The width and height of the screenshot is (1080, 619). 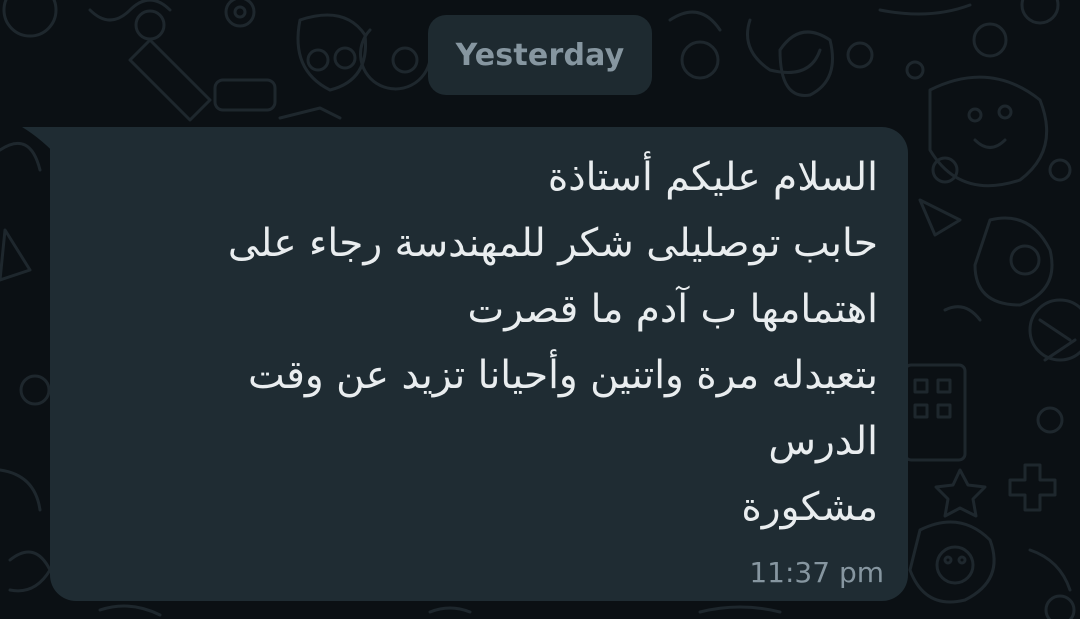 I want to click on date-separator-label: Yesterday, so click(x=540, y=55).